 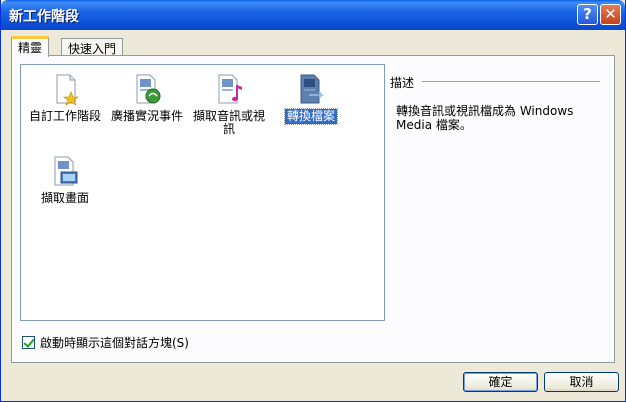 What do you see at coordinates (581, 382) in the screenshot?
I see `cancel-button: 取消` at bounding box center [581, 382].